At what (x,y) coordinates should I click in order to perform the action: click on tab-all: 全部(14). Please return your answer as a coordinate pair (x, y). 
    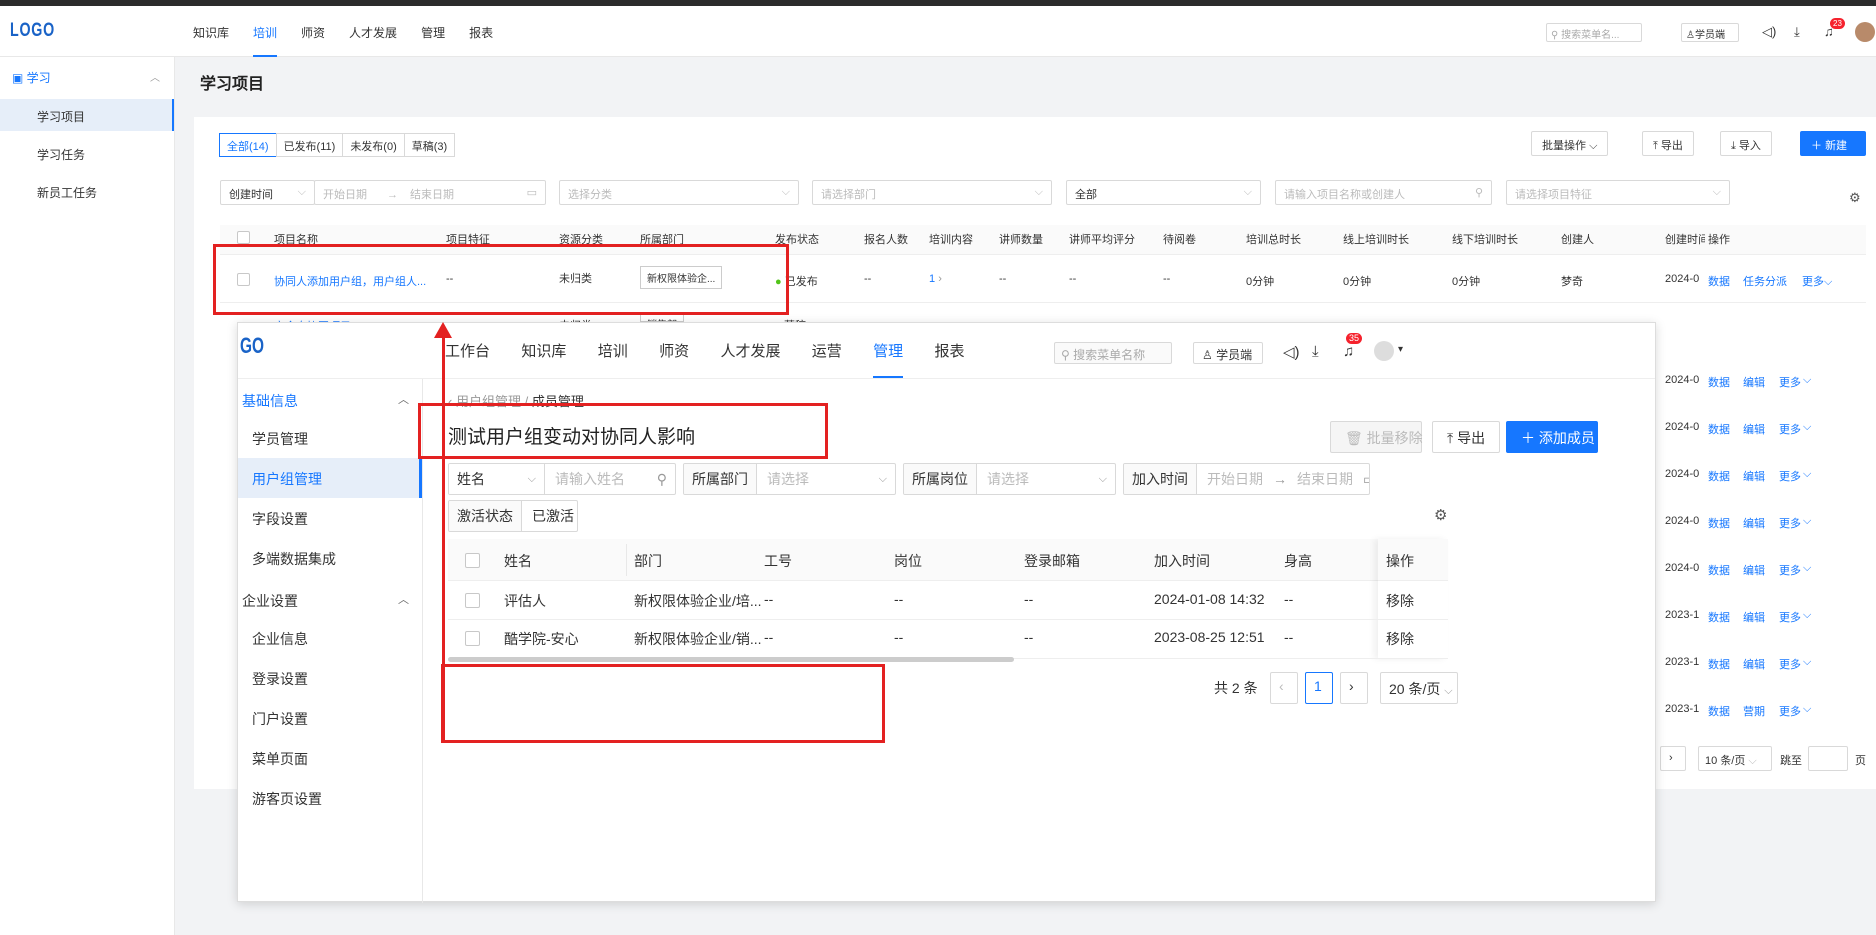
    Looking at the image, I should click on (248, 145).